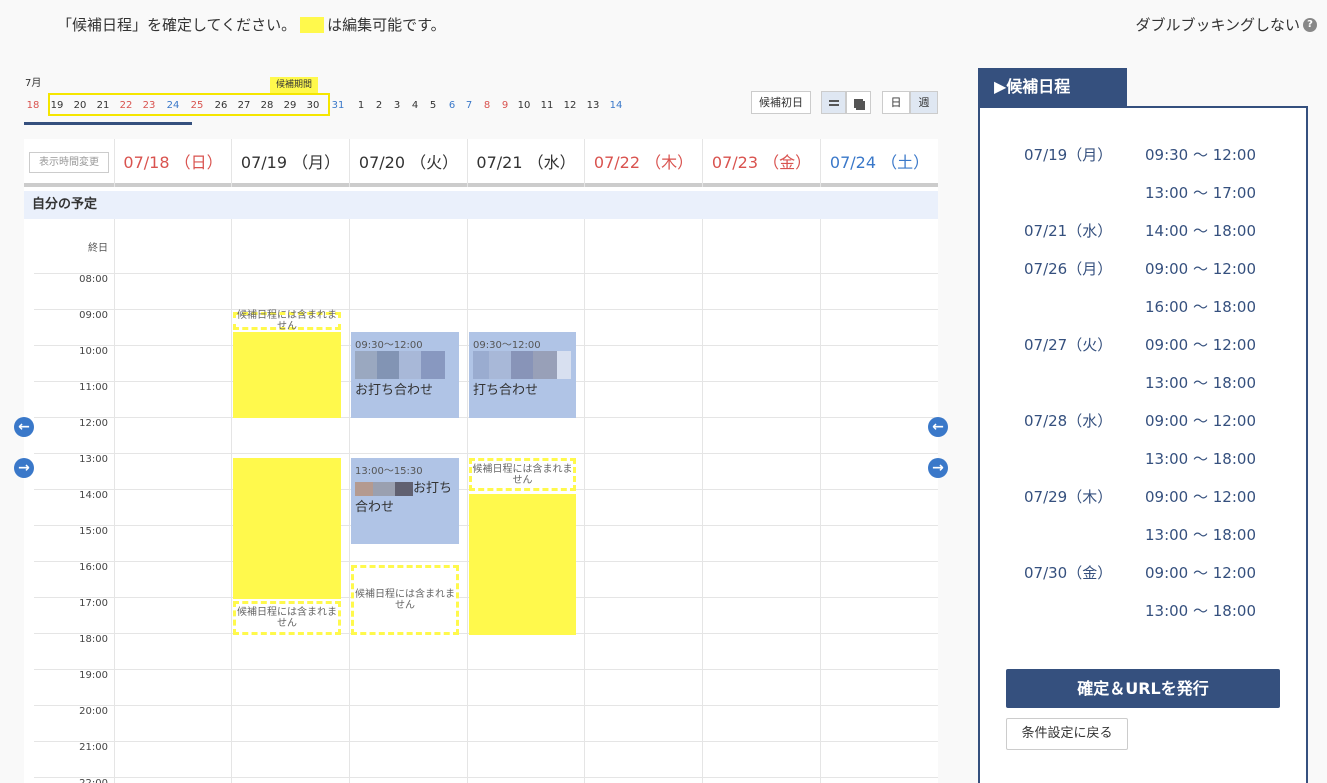  What do you see at coordinates (173, 106) in the screenshot?
I see `mini-calendar-date: 24` at bounding box center [173, 106].